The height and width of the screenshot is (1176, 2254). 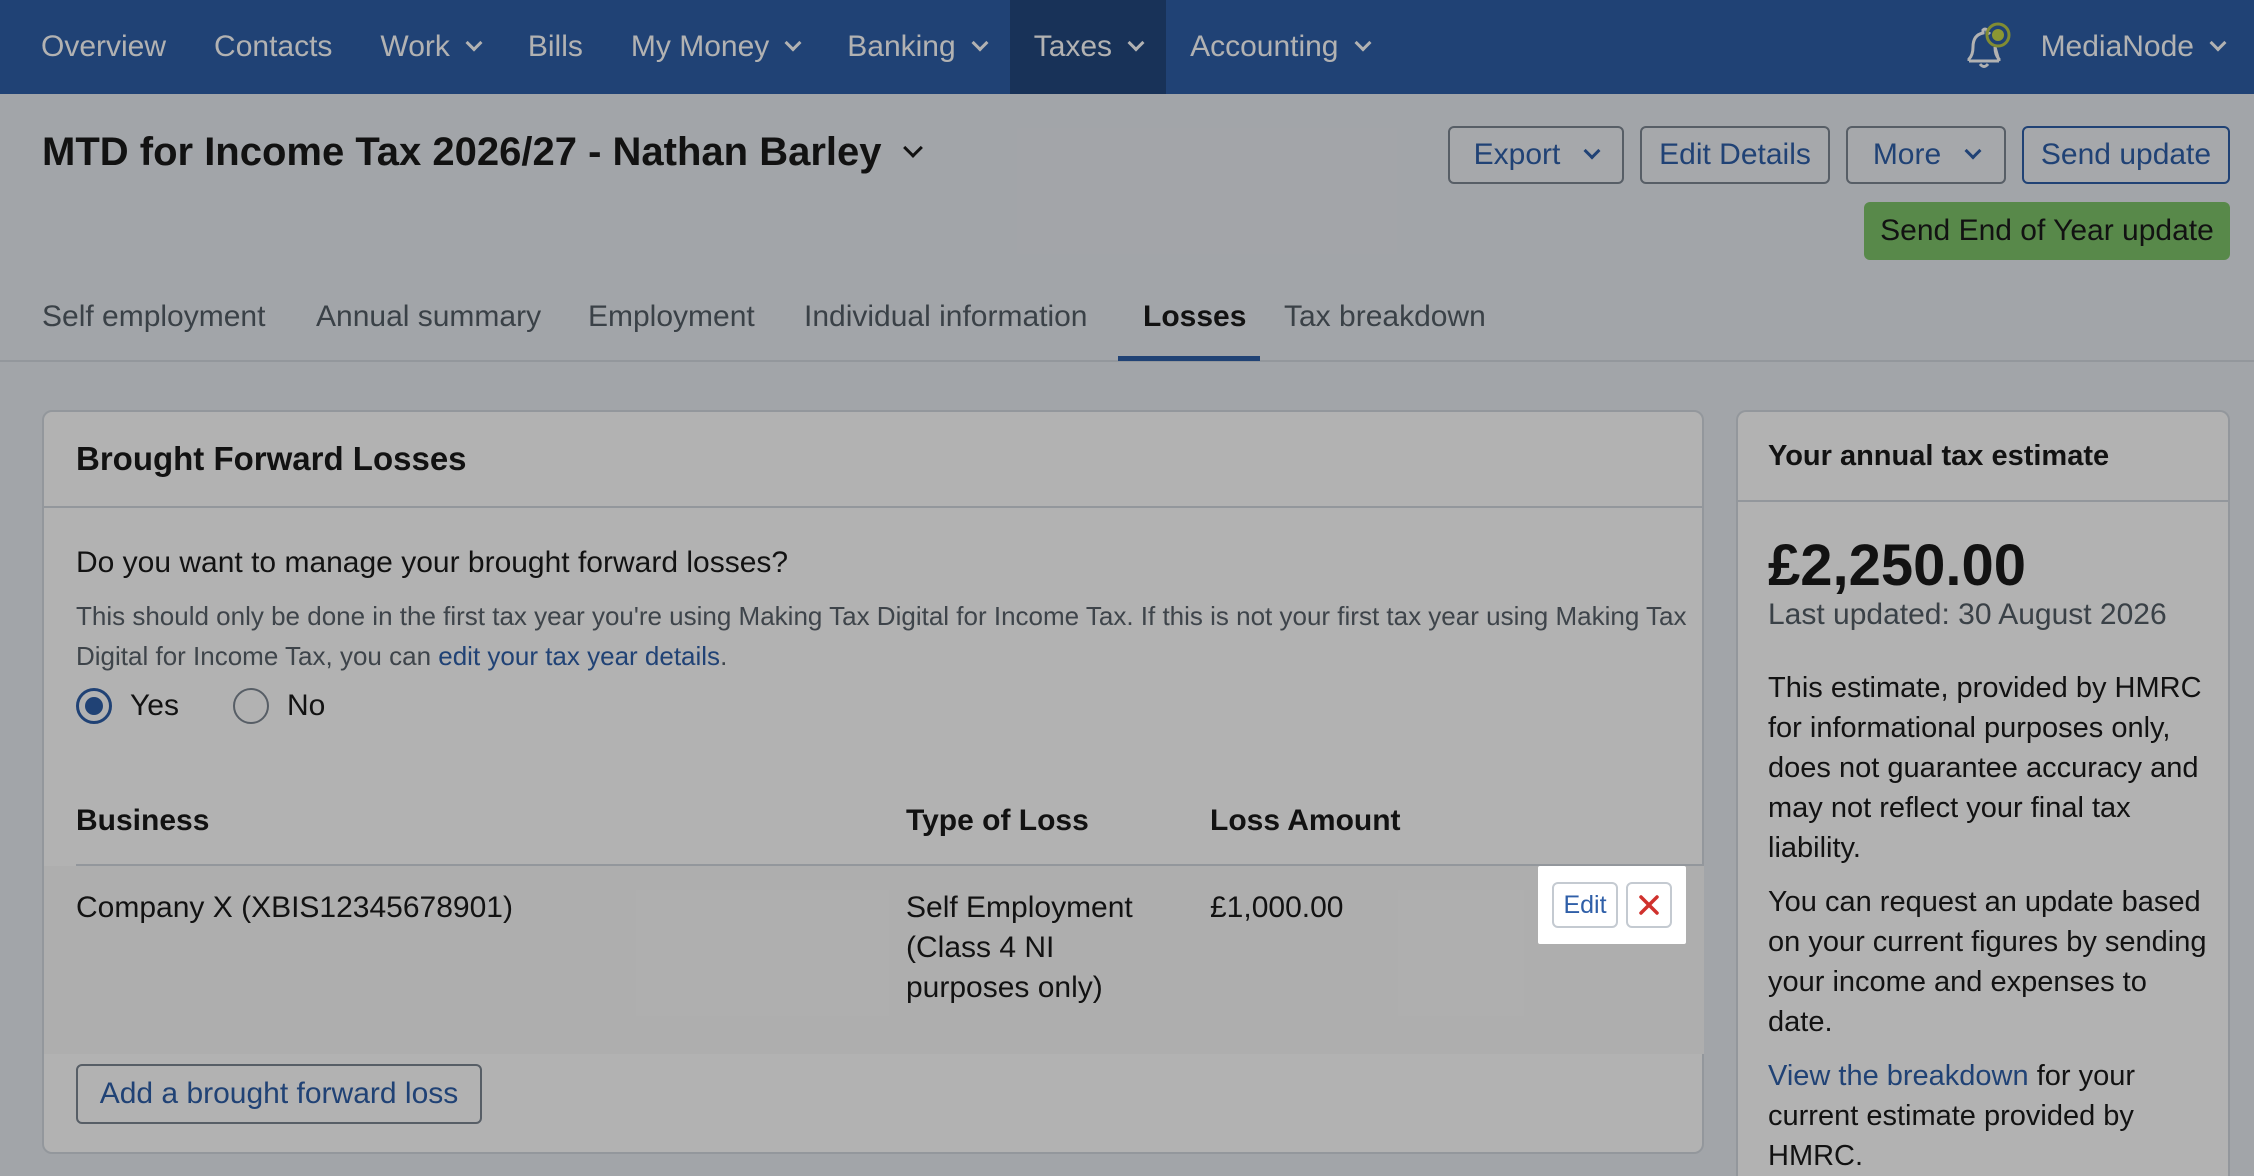 What do you see at coordinates (1385, 326) in the screenshot?
I see `tab-tax-breakdown: Tax breakdown` at bounding box center [1385, 326].